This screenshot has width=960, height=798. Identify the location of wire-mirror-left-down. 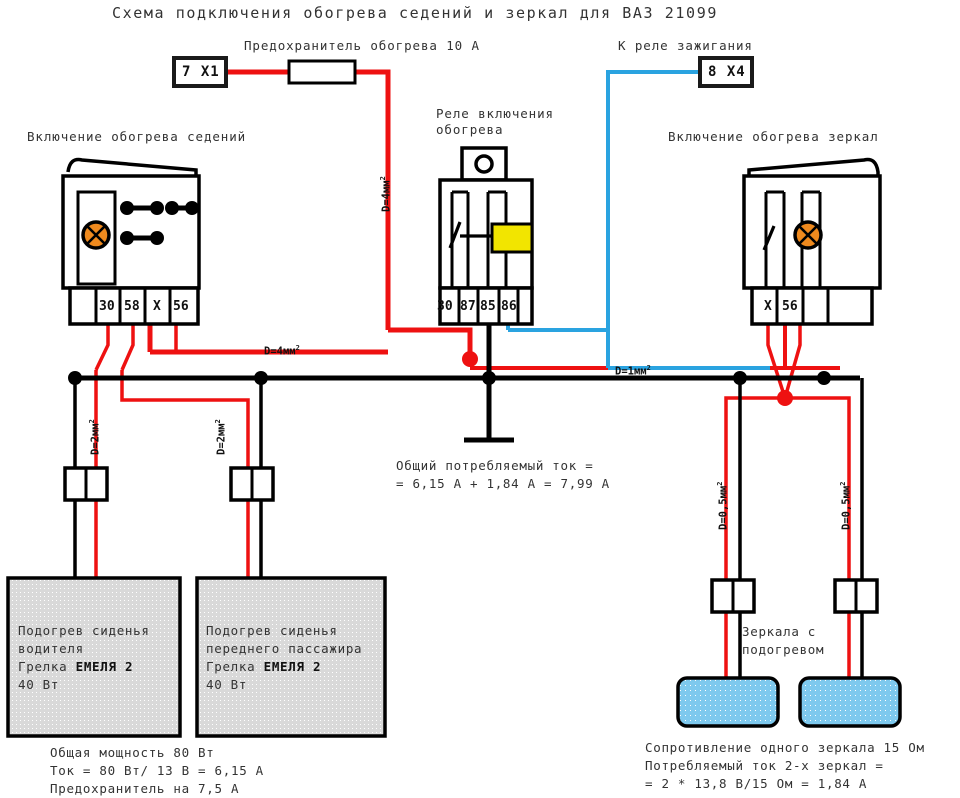
(754, 488).